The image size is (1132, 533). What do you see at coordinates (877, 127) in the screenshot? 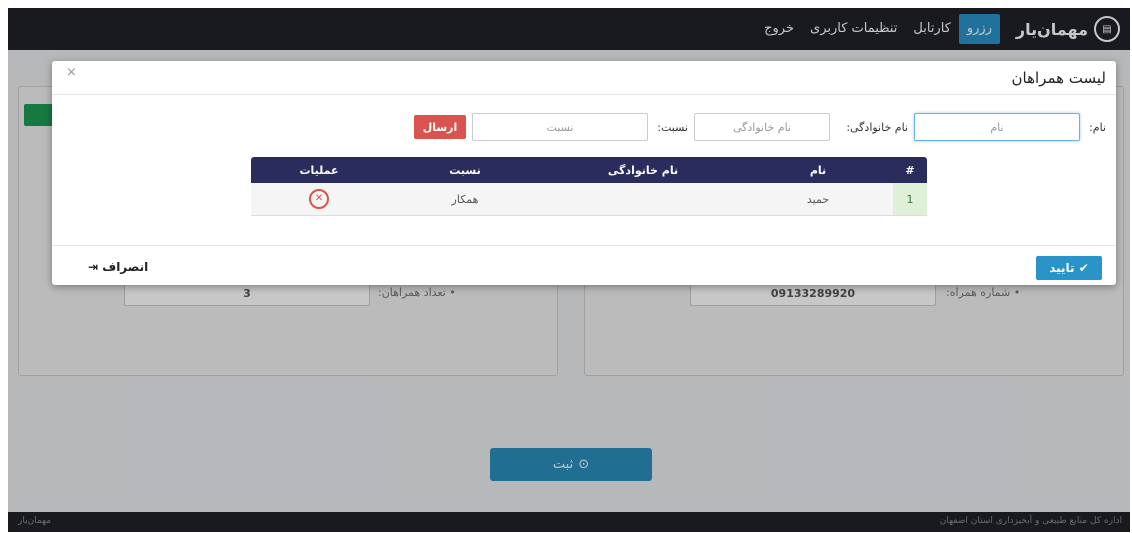
I see `family-label: نام خانوادگی:` at bounding box center [877, 127].